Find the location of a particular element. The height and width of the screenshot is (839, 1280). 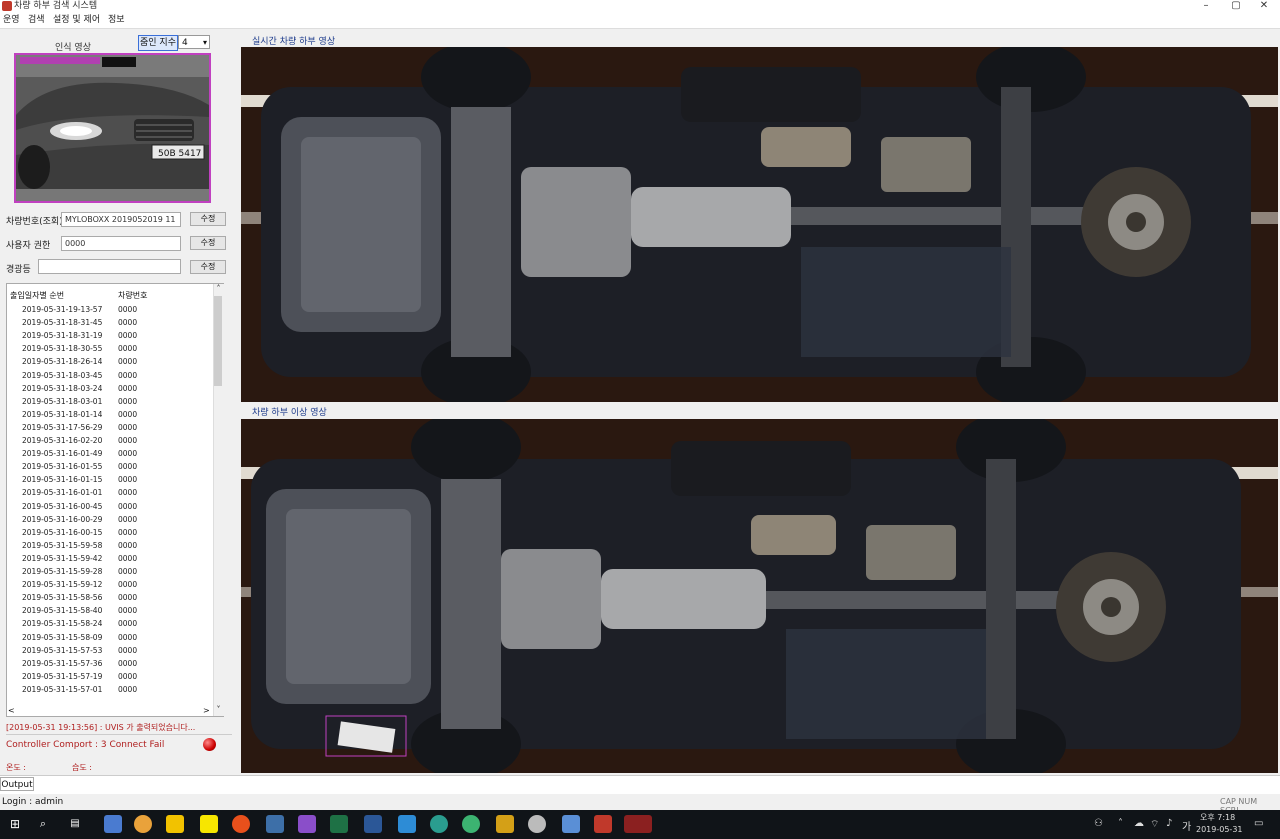

list-item-time: 2019-05-31-18-01-14 is located at coordinates (62, 414).